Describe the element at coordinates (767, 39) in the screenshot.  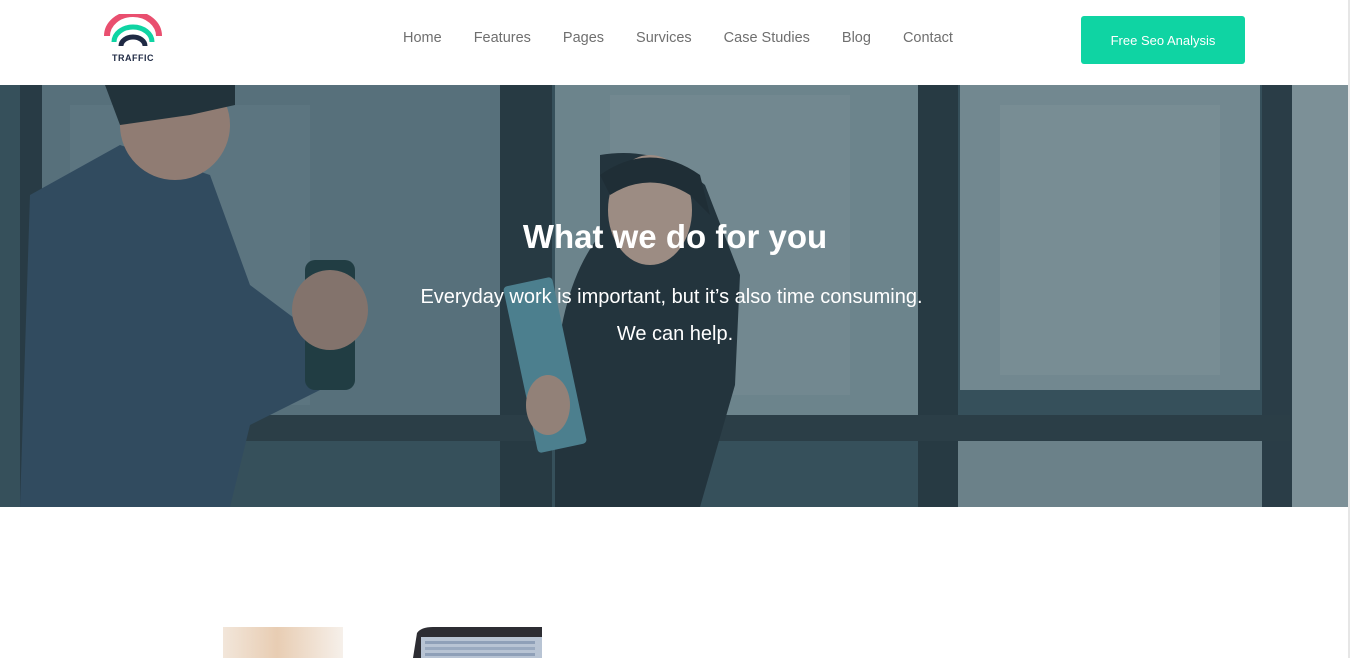
I see `nav-case-studies: Case Studies` at that location.